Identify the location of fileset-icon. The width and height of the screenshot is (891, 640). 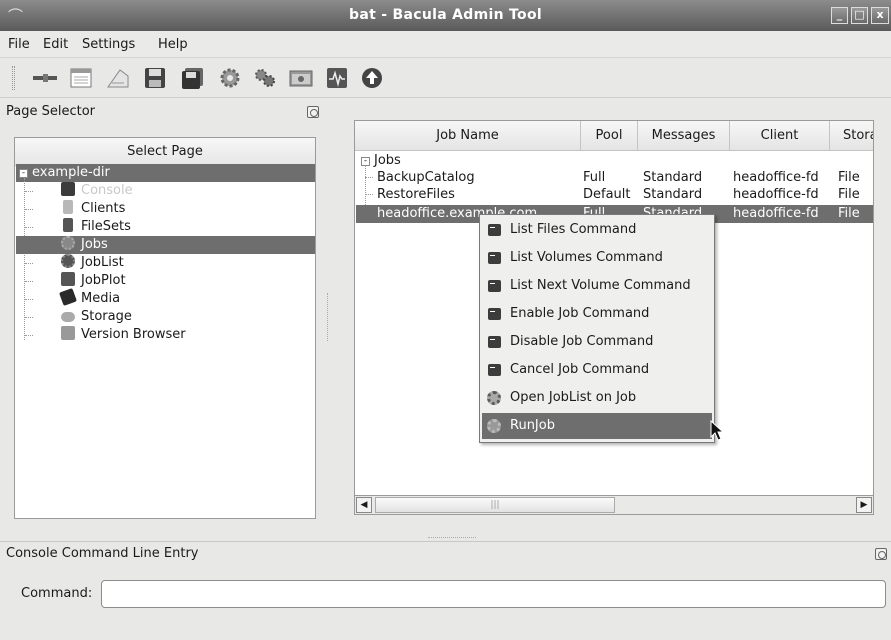
(68, 225).